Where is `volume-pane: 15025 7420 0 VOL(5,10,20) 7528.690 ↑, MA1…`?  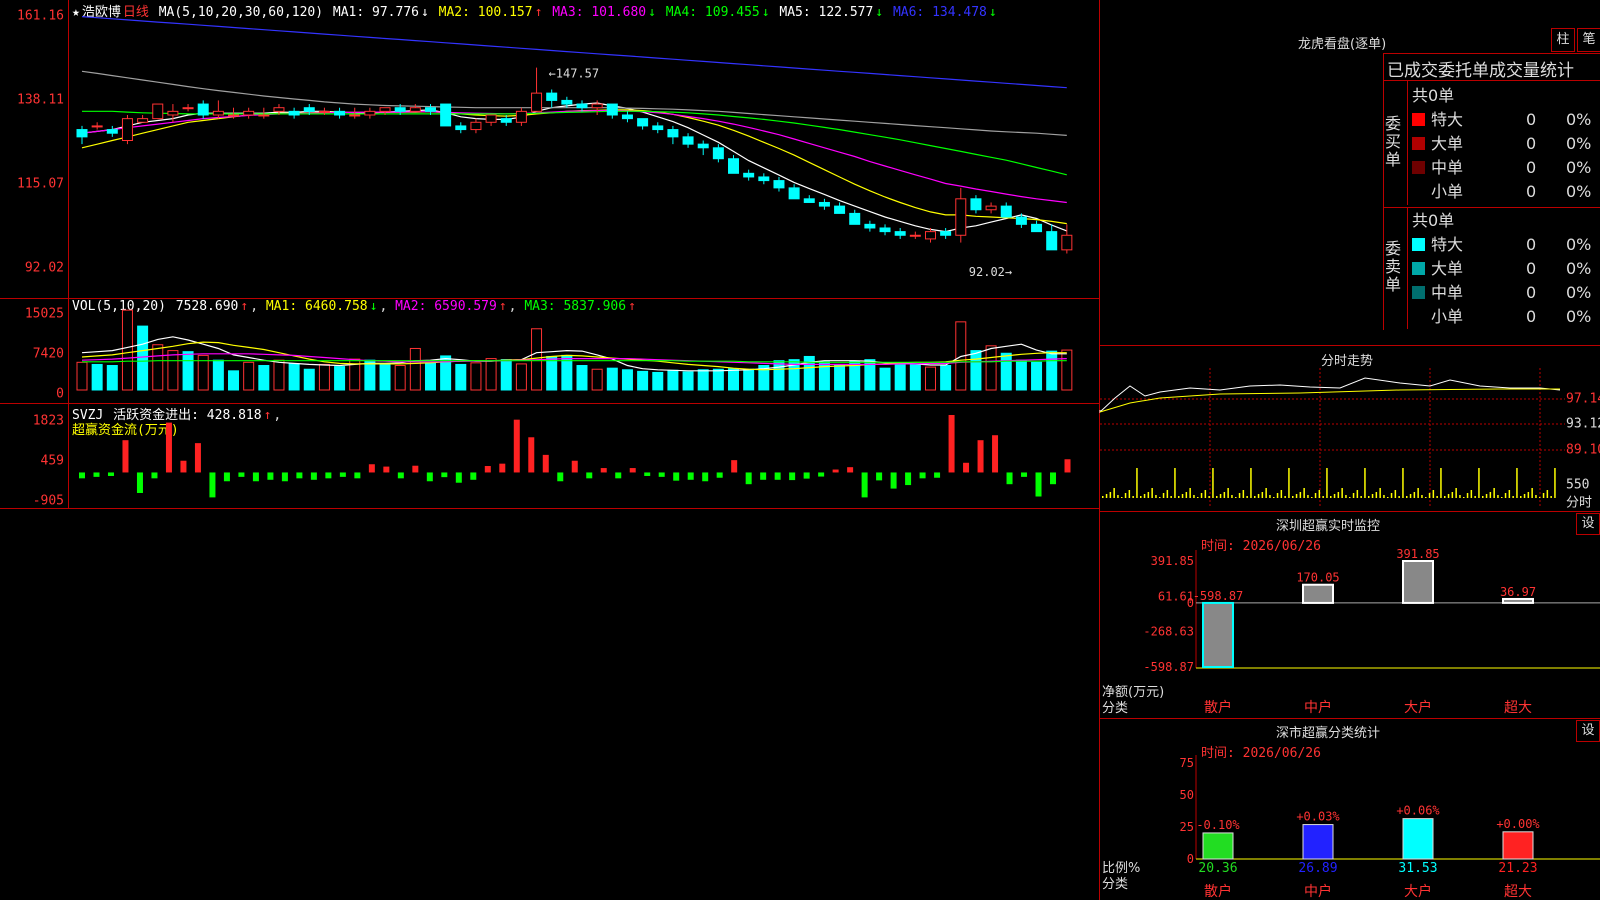 volume-pane: 15025 7420 0 VOL(5,10,20) 7528.690 ↑, MA1… is located at coordinates (549, 351).